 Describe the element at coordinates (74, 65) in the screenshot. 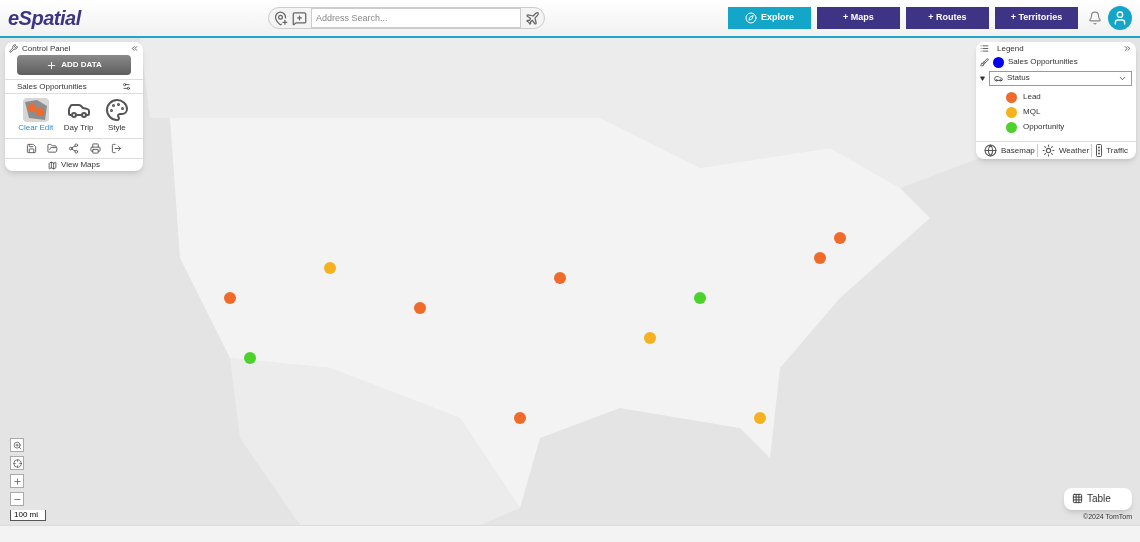

I see `add-data-button: ADD DATA` at that location.